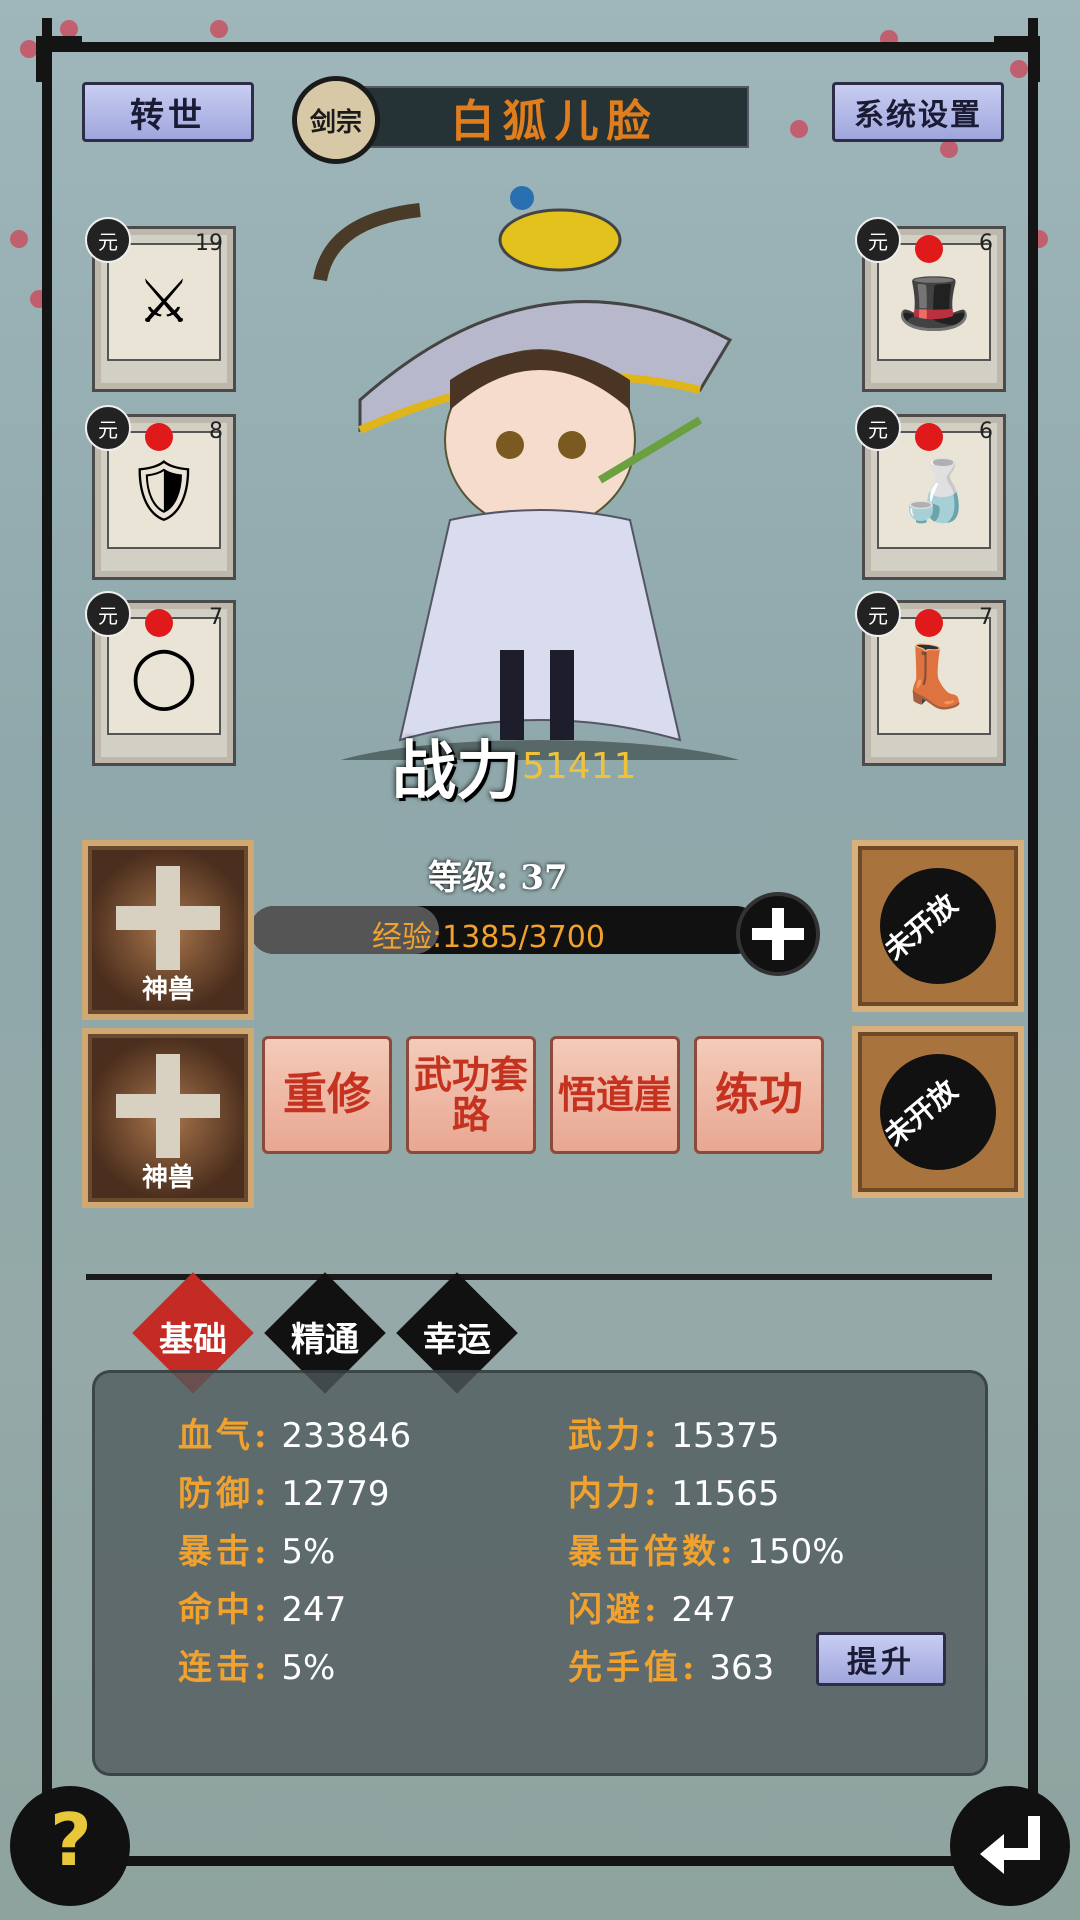 The height and width of the screenshot is (1920, 1080). I want to click on equip-slot-armor: 🛡 元 8, so click(160, 492).